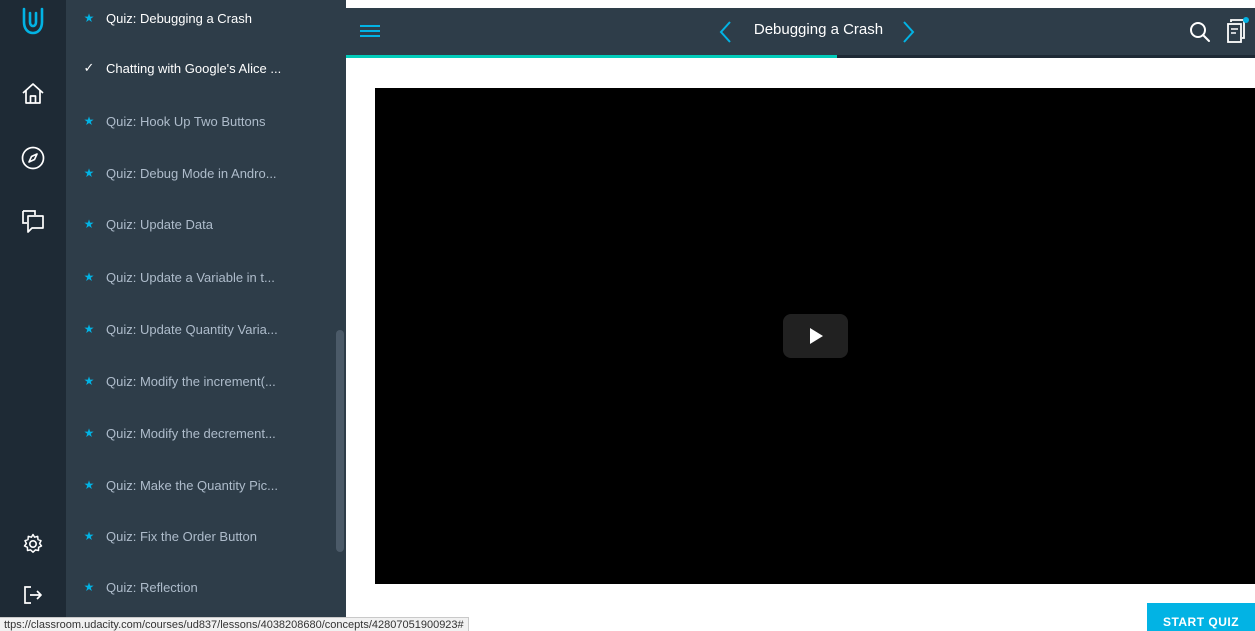 This screenshot has width=1255, height=631. What do you see at coordinates (33, 158) in the screenshot?
I see `compass-icon` at bounding box center [33, 158].